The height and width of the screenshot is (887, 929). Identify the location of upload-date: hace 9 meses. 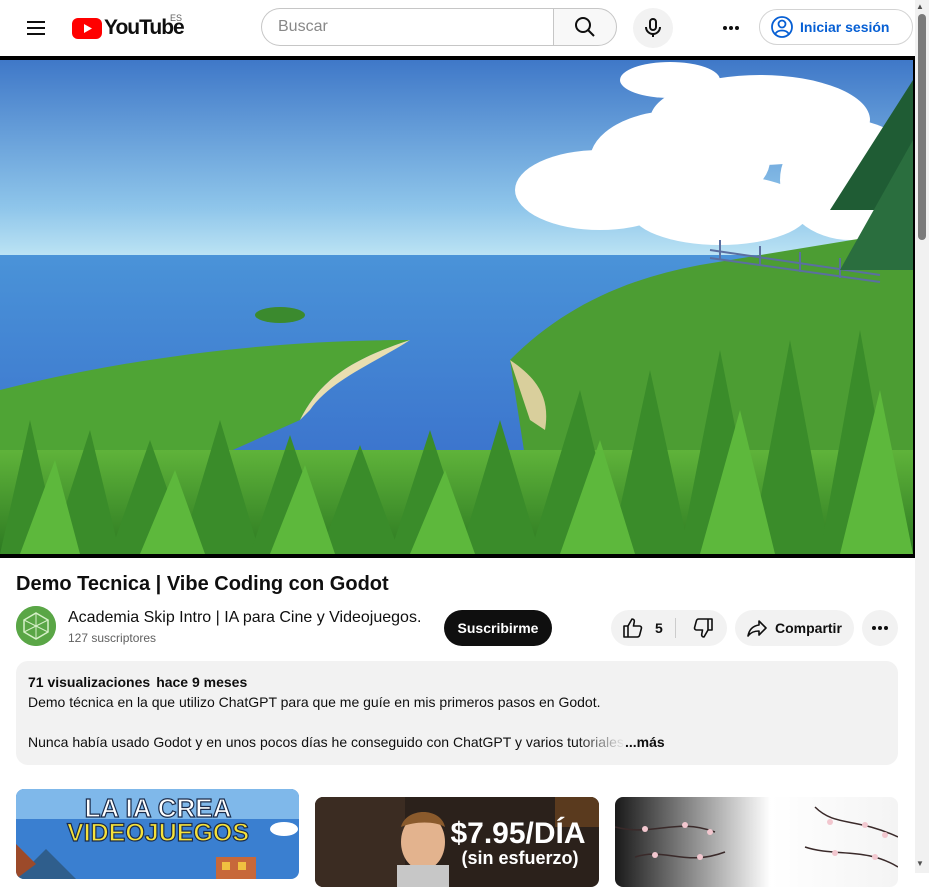
(202, 682).